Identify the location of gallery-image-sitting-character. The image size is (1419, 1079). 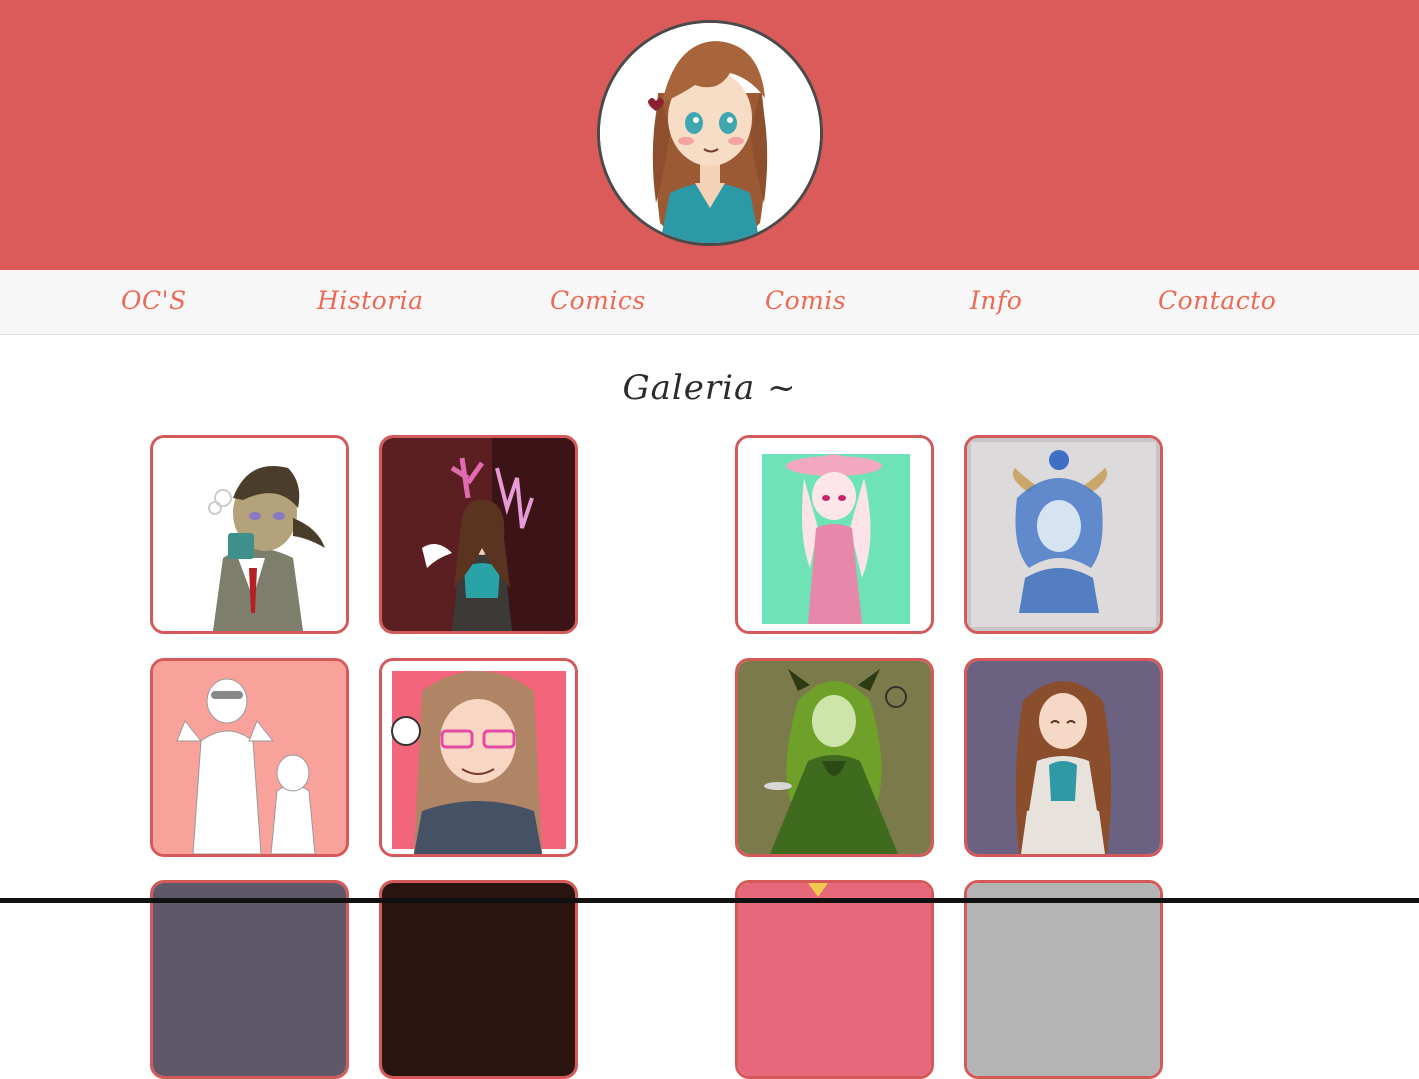
(1063, 757).